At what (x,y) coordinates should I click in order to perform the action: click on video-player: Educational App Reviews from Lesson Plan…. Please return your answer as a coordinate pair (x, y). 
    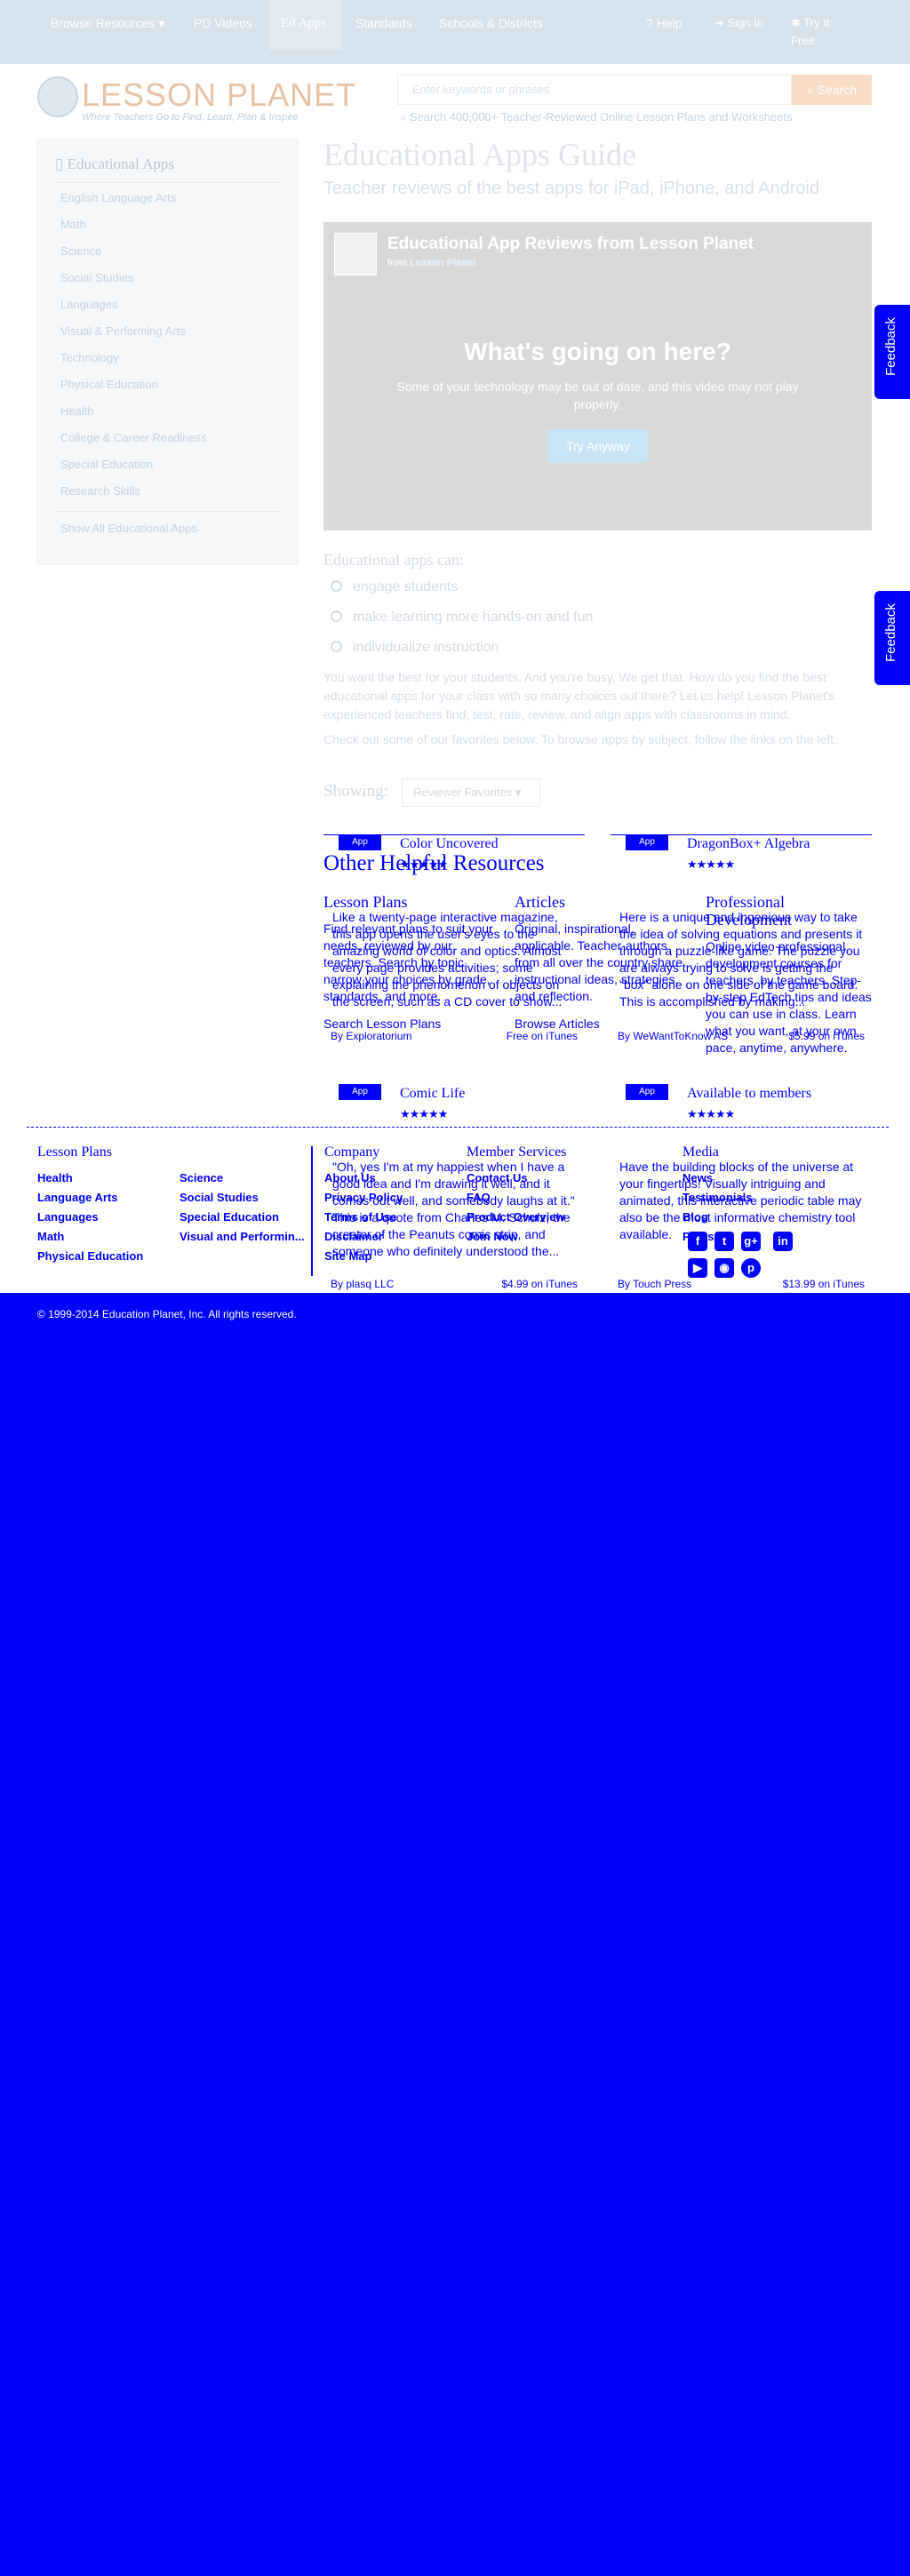
    Looking at the image, I should click on (597, 376).